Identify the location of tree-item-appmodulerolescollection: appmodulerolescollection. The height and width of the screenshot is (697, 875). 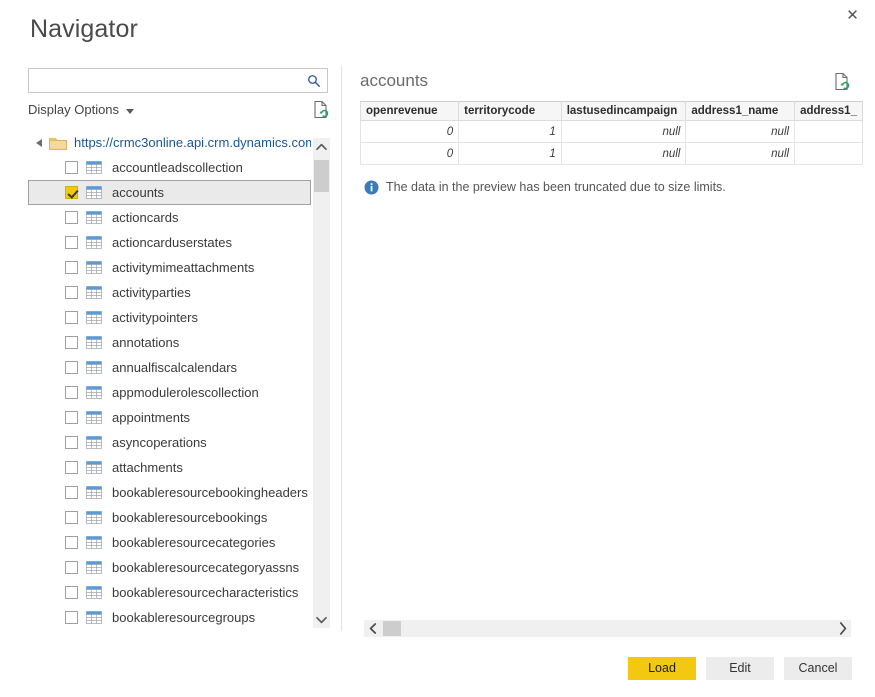
(169, 392).